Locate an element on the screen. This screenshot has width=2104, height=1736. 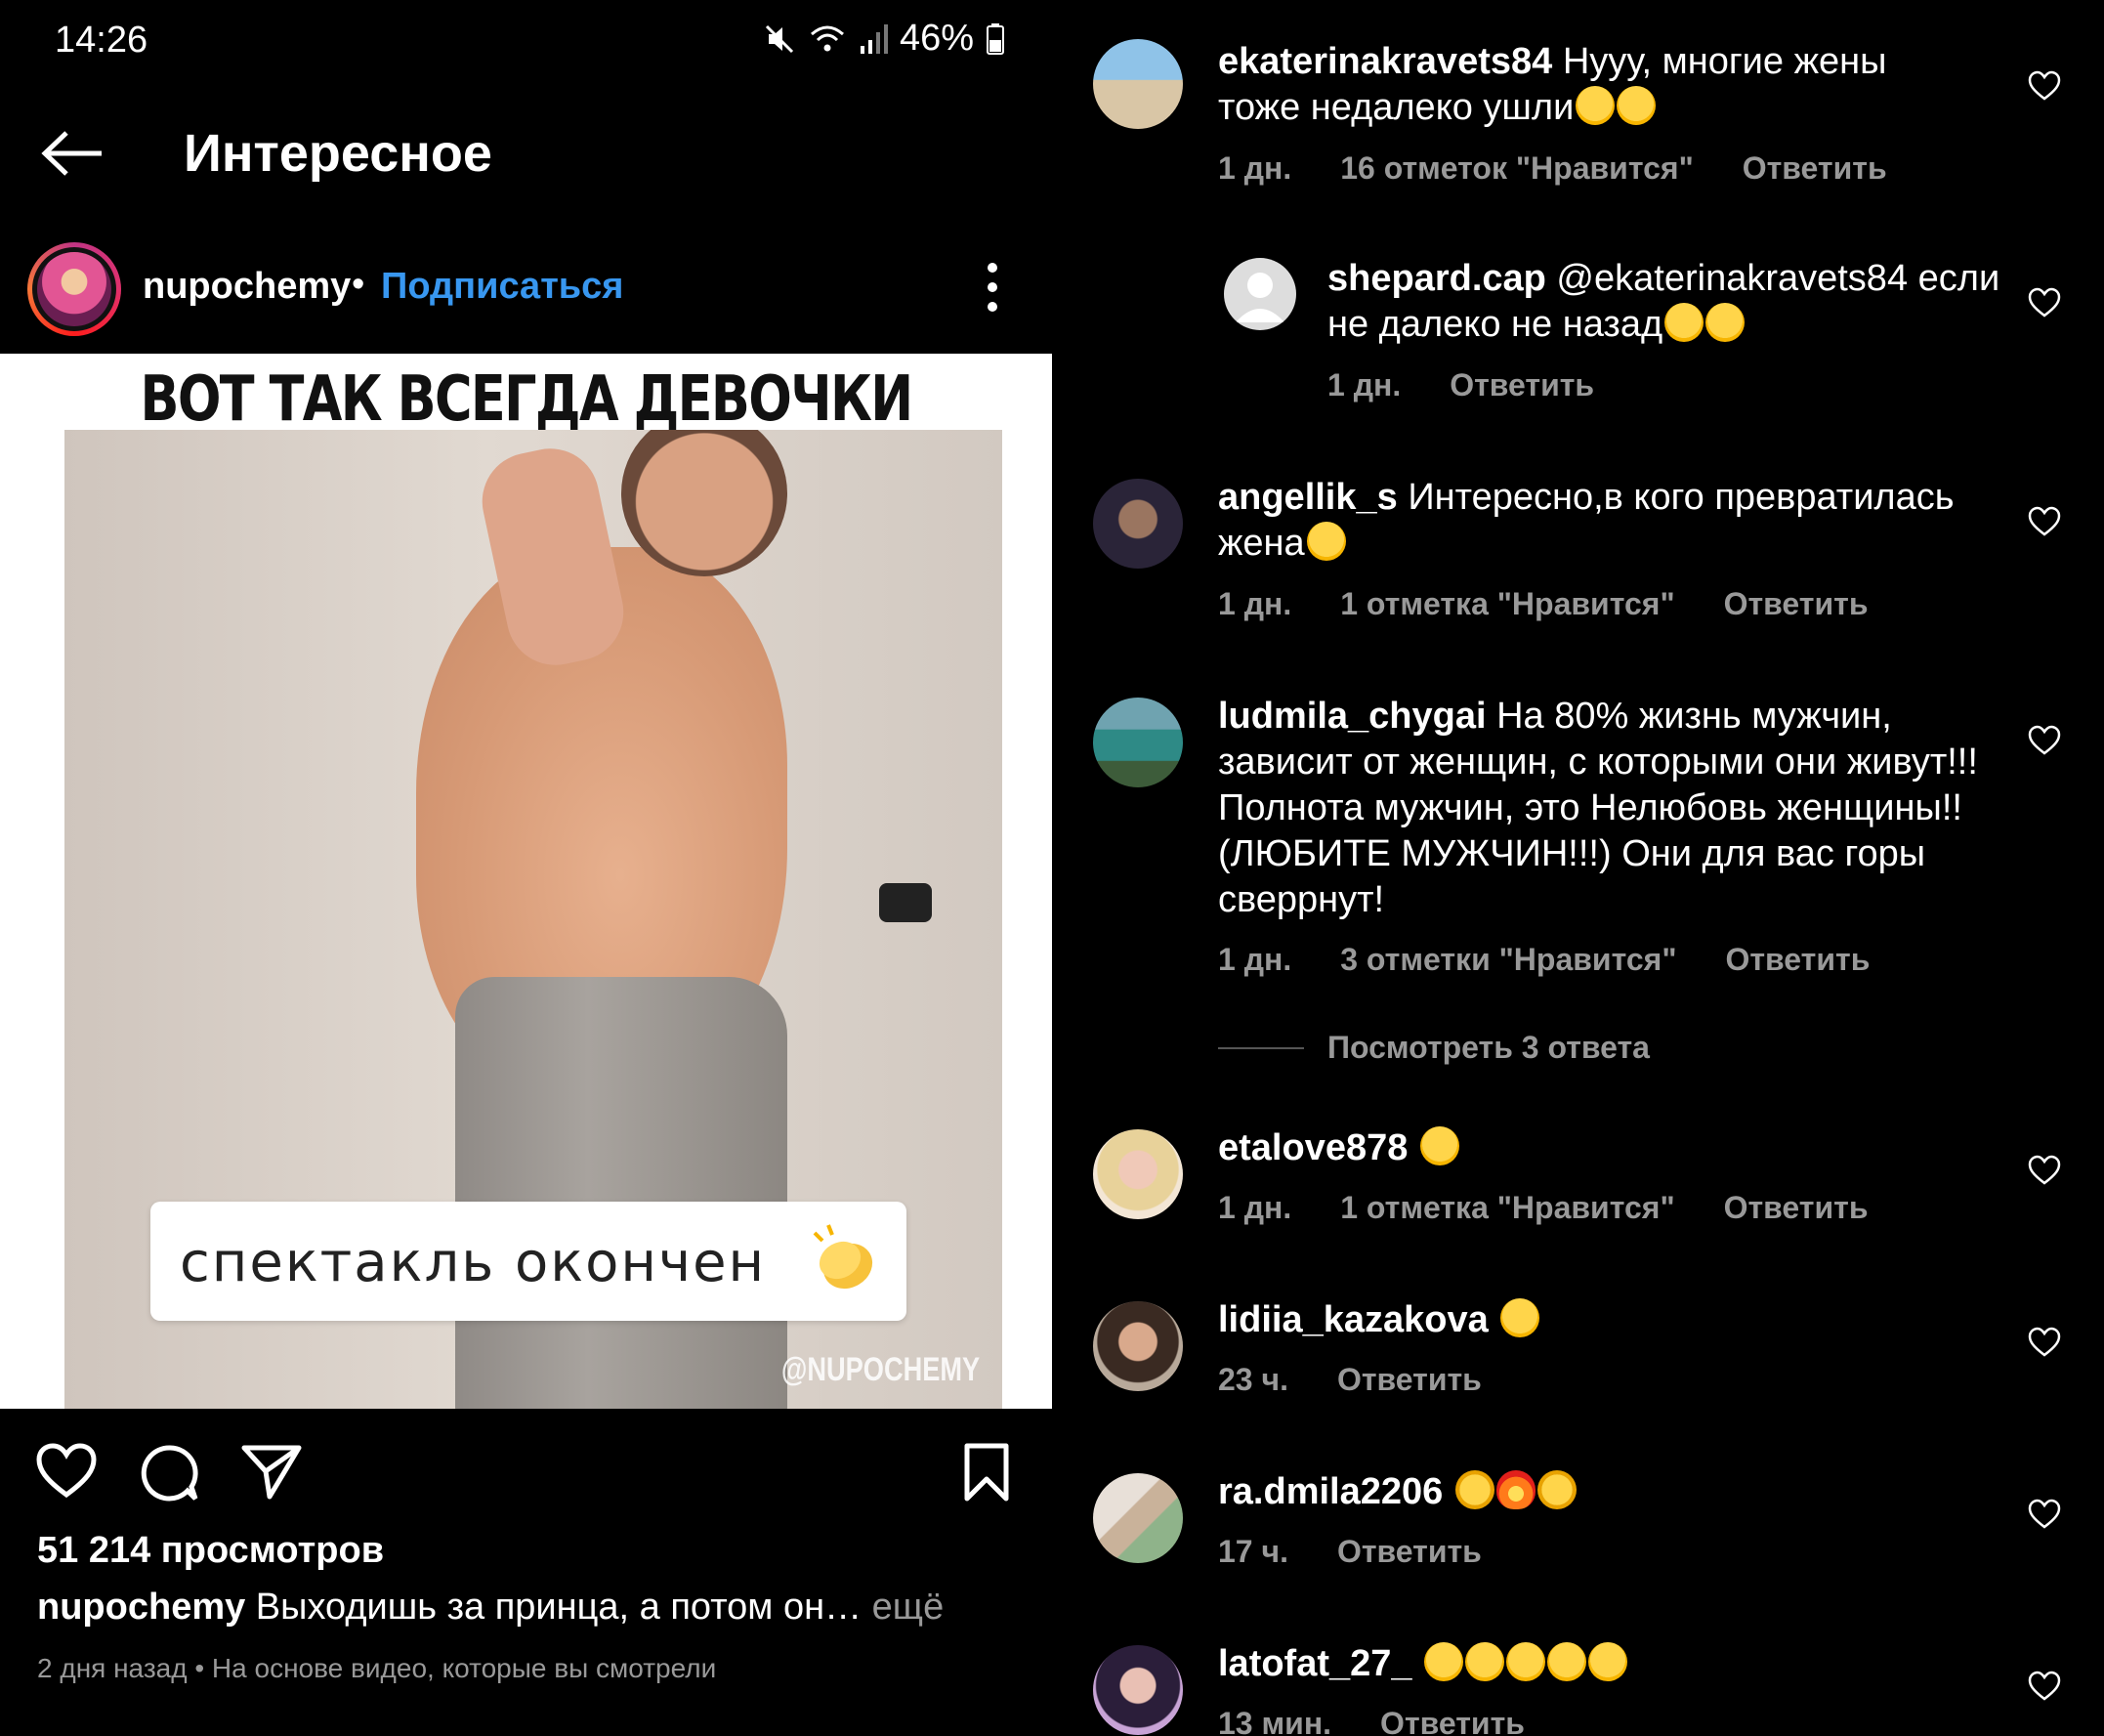
view-replies-link: Посмотреть 3 ответа is located at coordinates (1488, 1048).